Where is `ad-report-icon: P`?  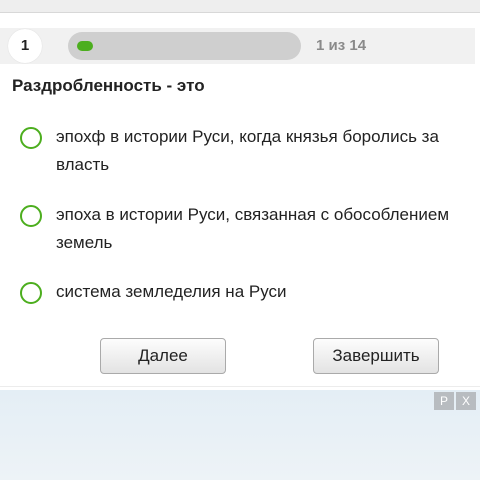 ad-report-icon: P is located at coordinates (444, 401).